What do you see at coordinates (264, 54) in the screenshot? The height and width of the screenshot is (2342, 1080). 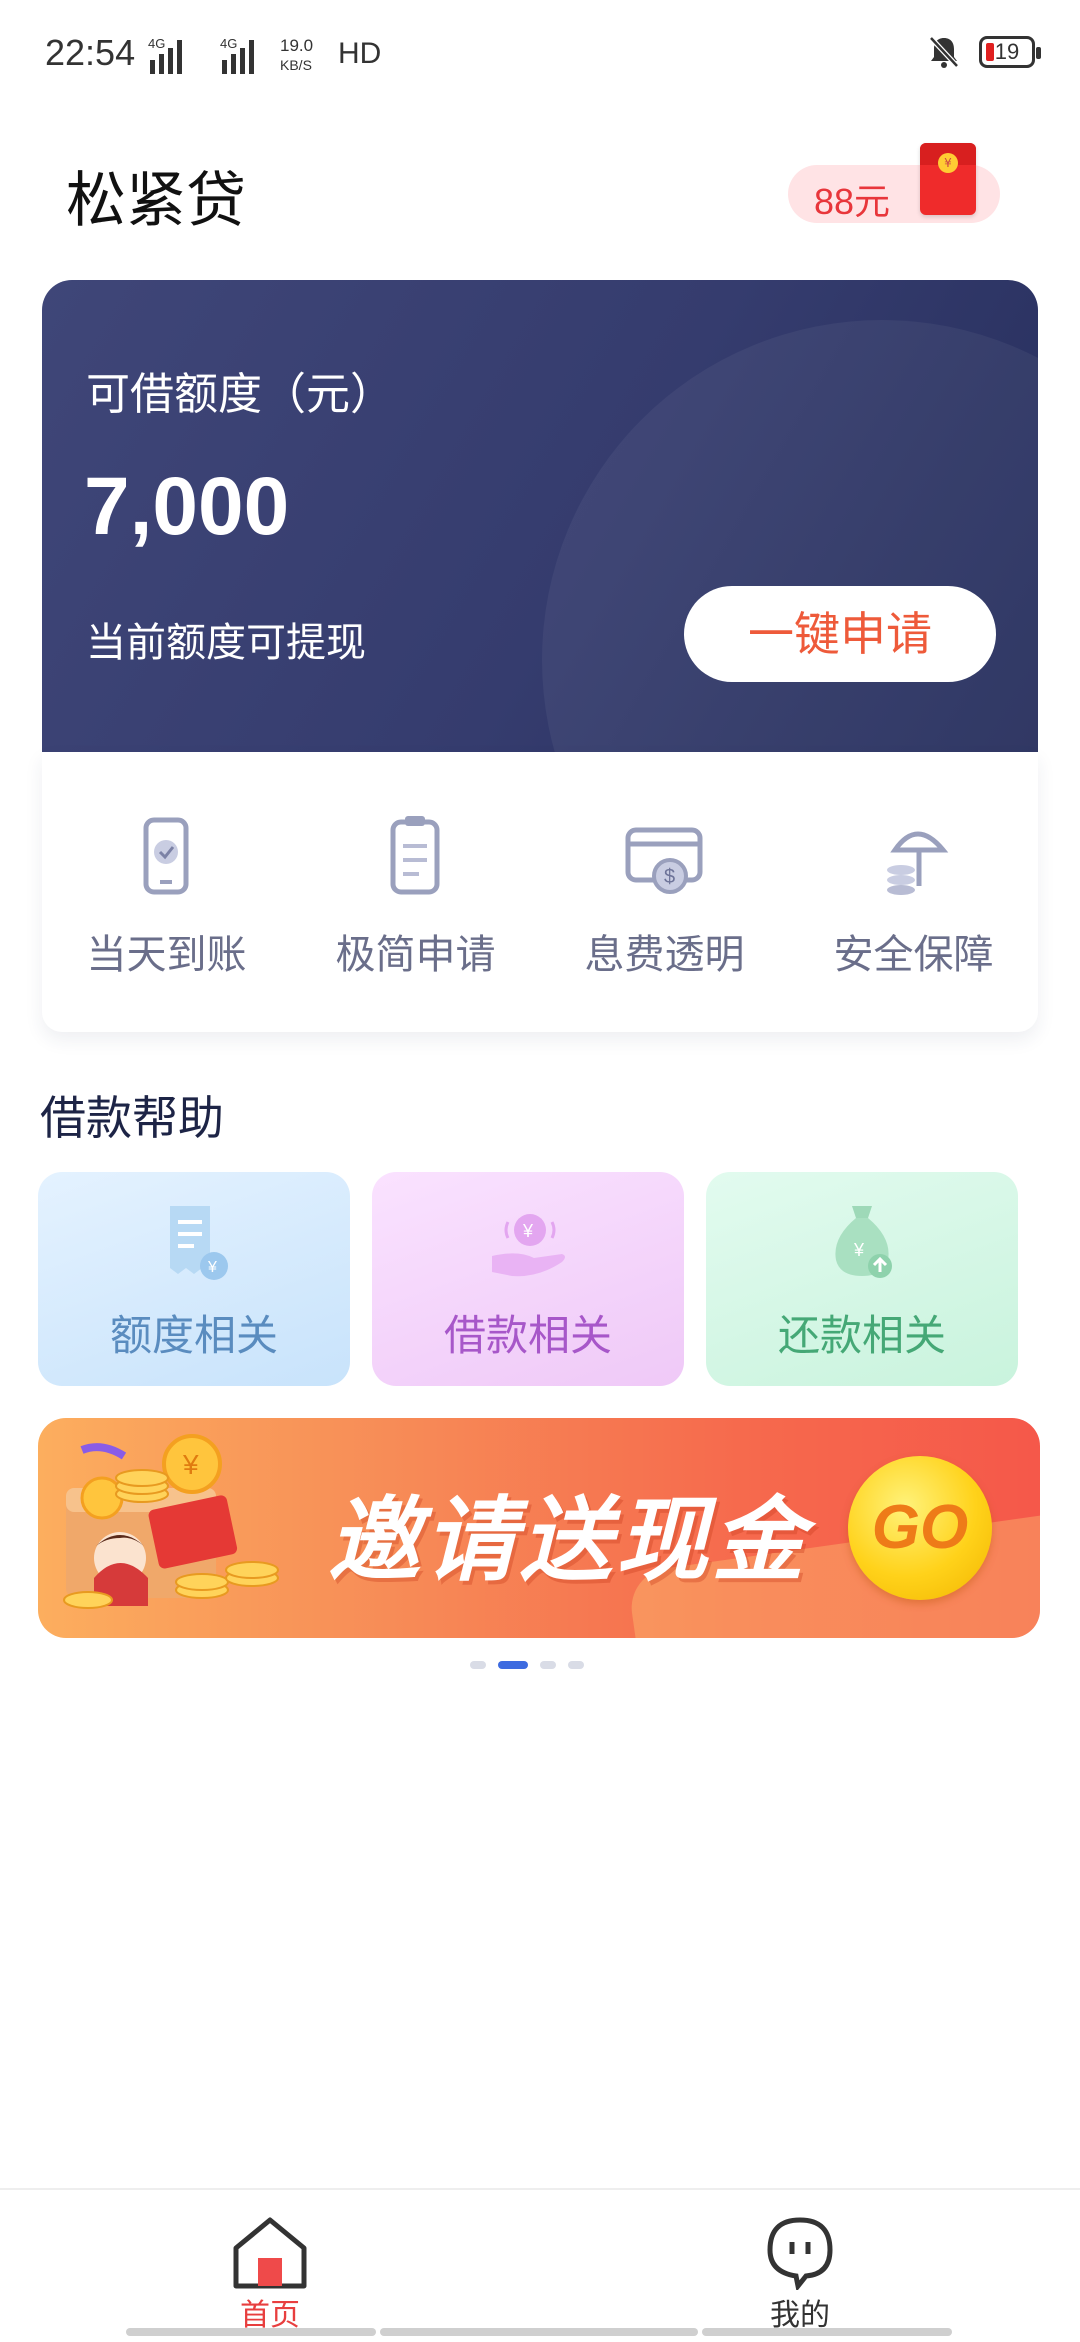 I see `network-indicators: 4G 4G 19.0 KB/S HD` at bounding box center [264, 54].